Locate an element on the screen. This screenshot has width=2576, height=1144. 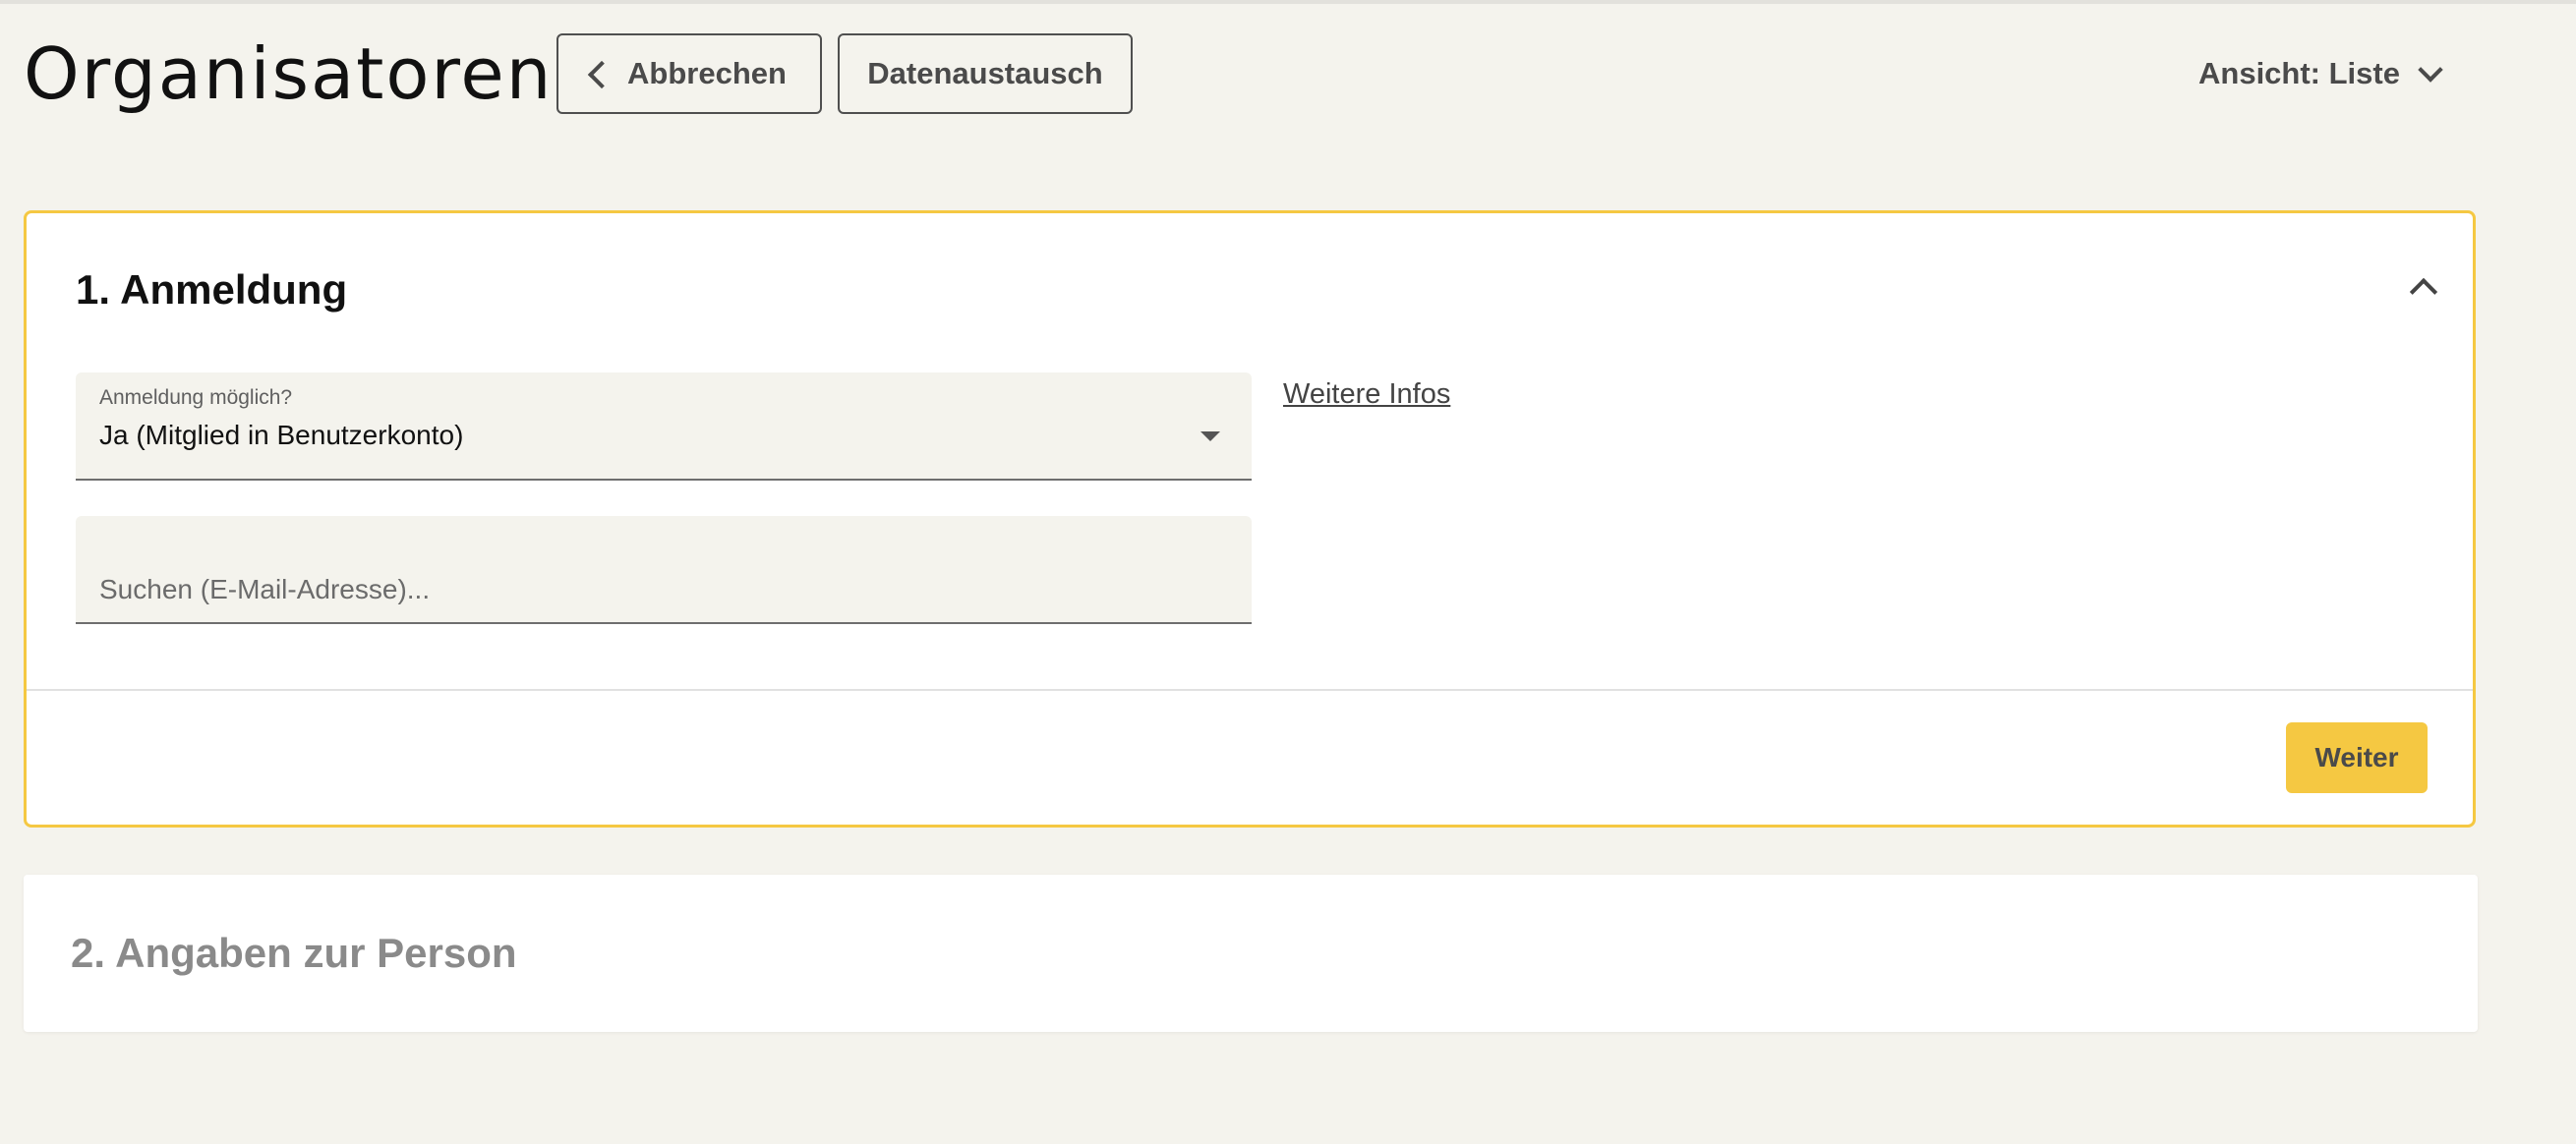
step-2-card: 2. Angaben zur Person is located at coordinates (1251, 953).